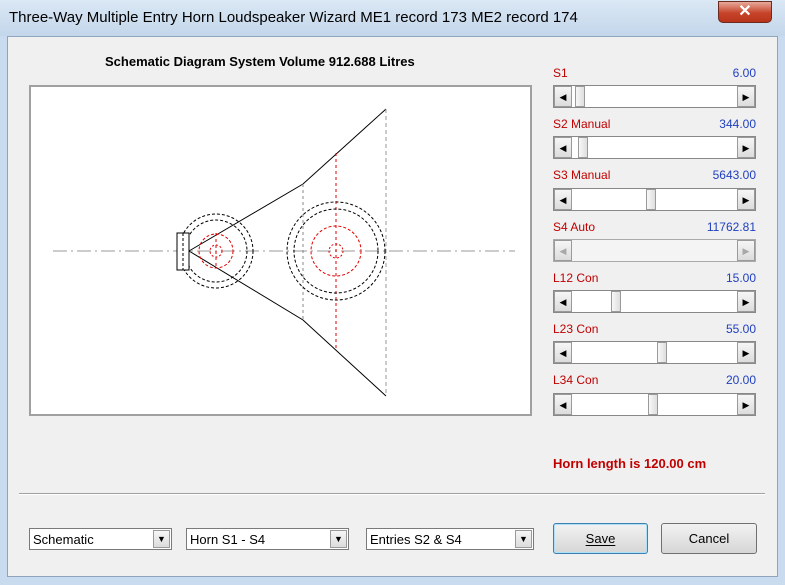  Describe the element at coordinates (287, 180) in the screenshot. I see `horn-upper-outline` at that location.